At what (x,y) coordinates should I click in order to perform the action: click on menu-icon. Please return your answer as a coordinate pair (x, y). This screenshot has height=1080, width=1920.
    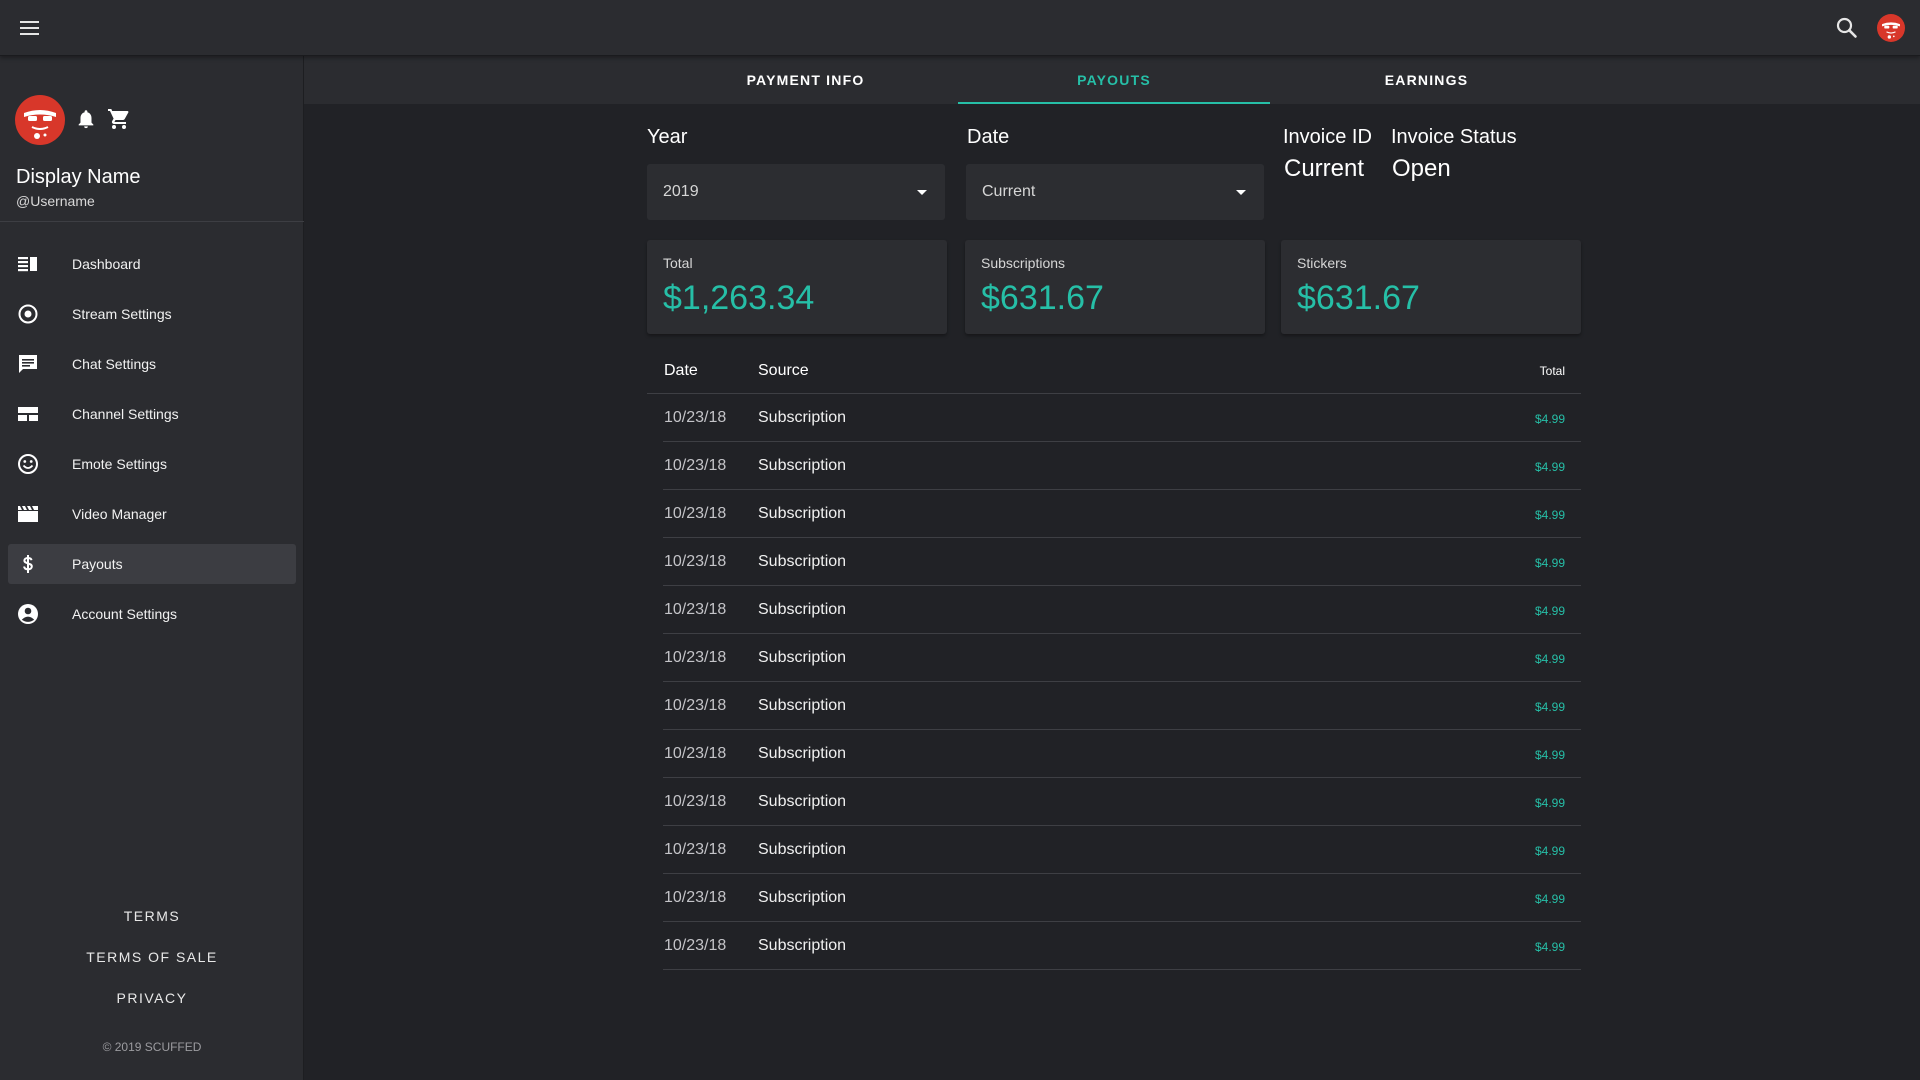
    Looking at the image, I should click on (30, 28).